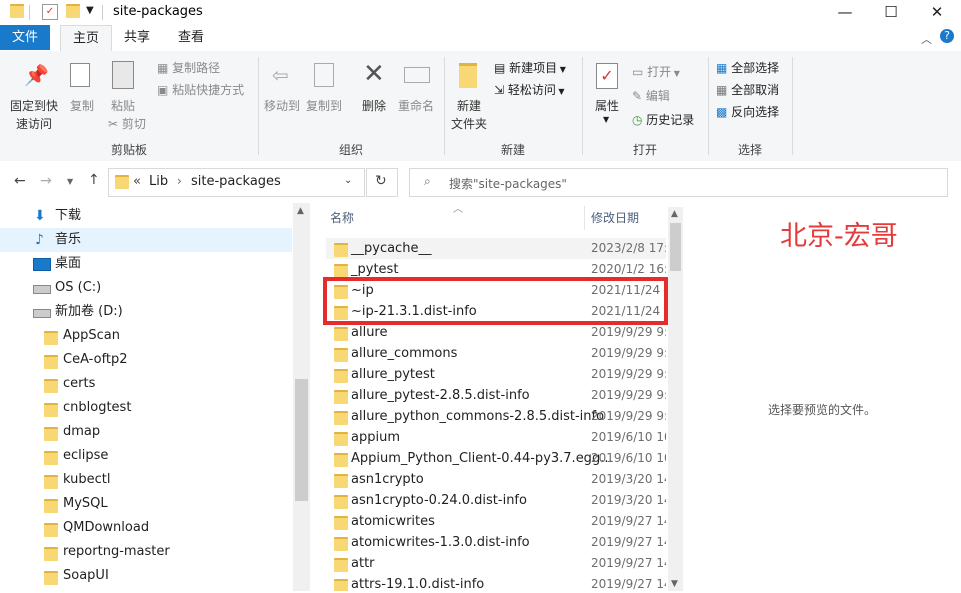 The width and height of the screenshot is (961, 593). I want to click on address-bar: « Lib › site-packages ⌄, so click(236, 182).